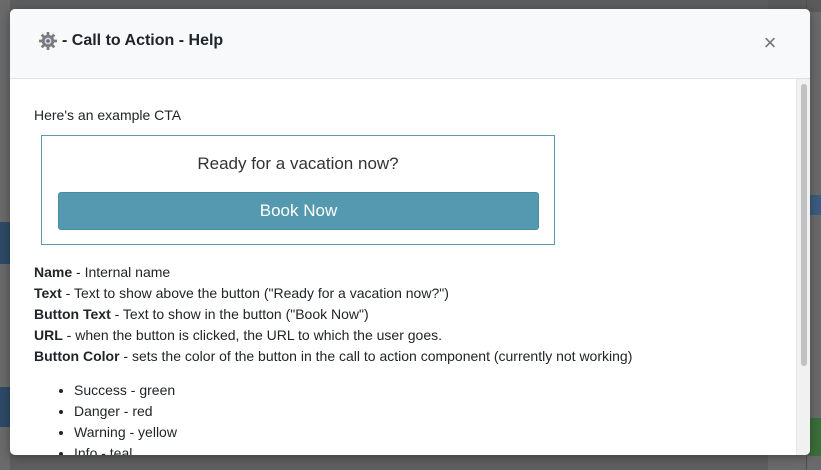  I want to click on list-item: Success - green, so click(125, 390).